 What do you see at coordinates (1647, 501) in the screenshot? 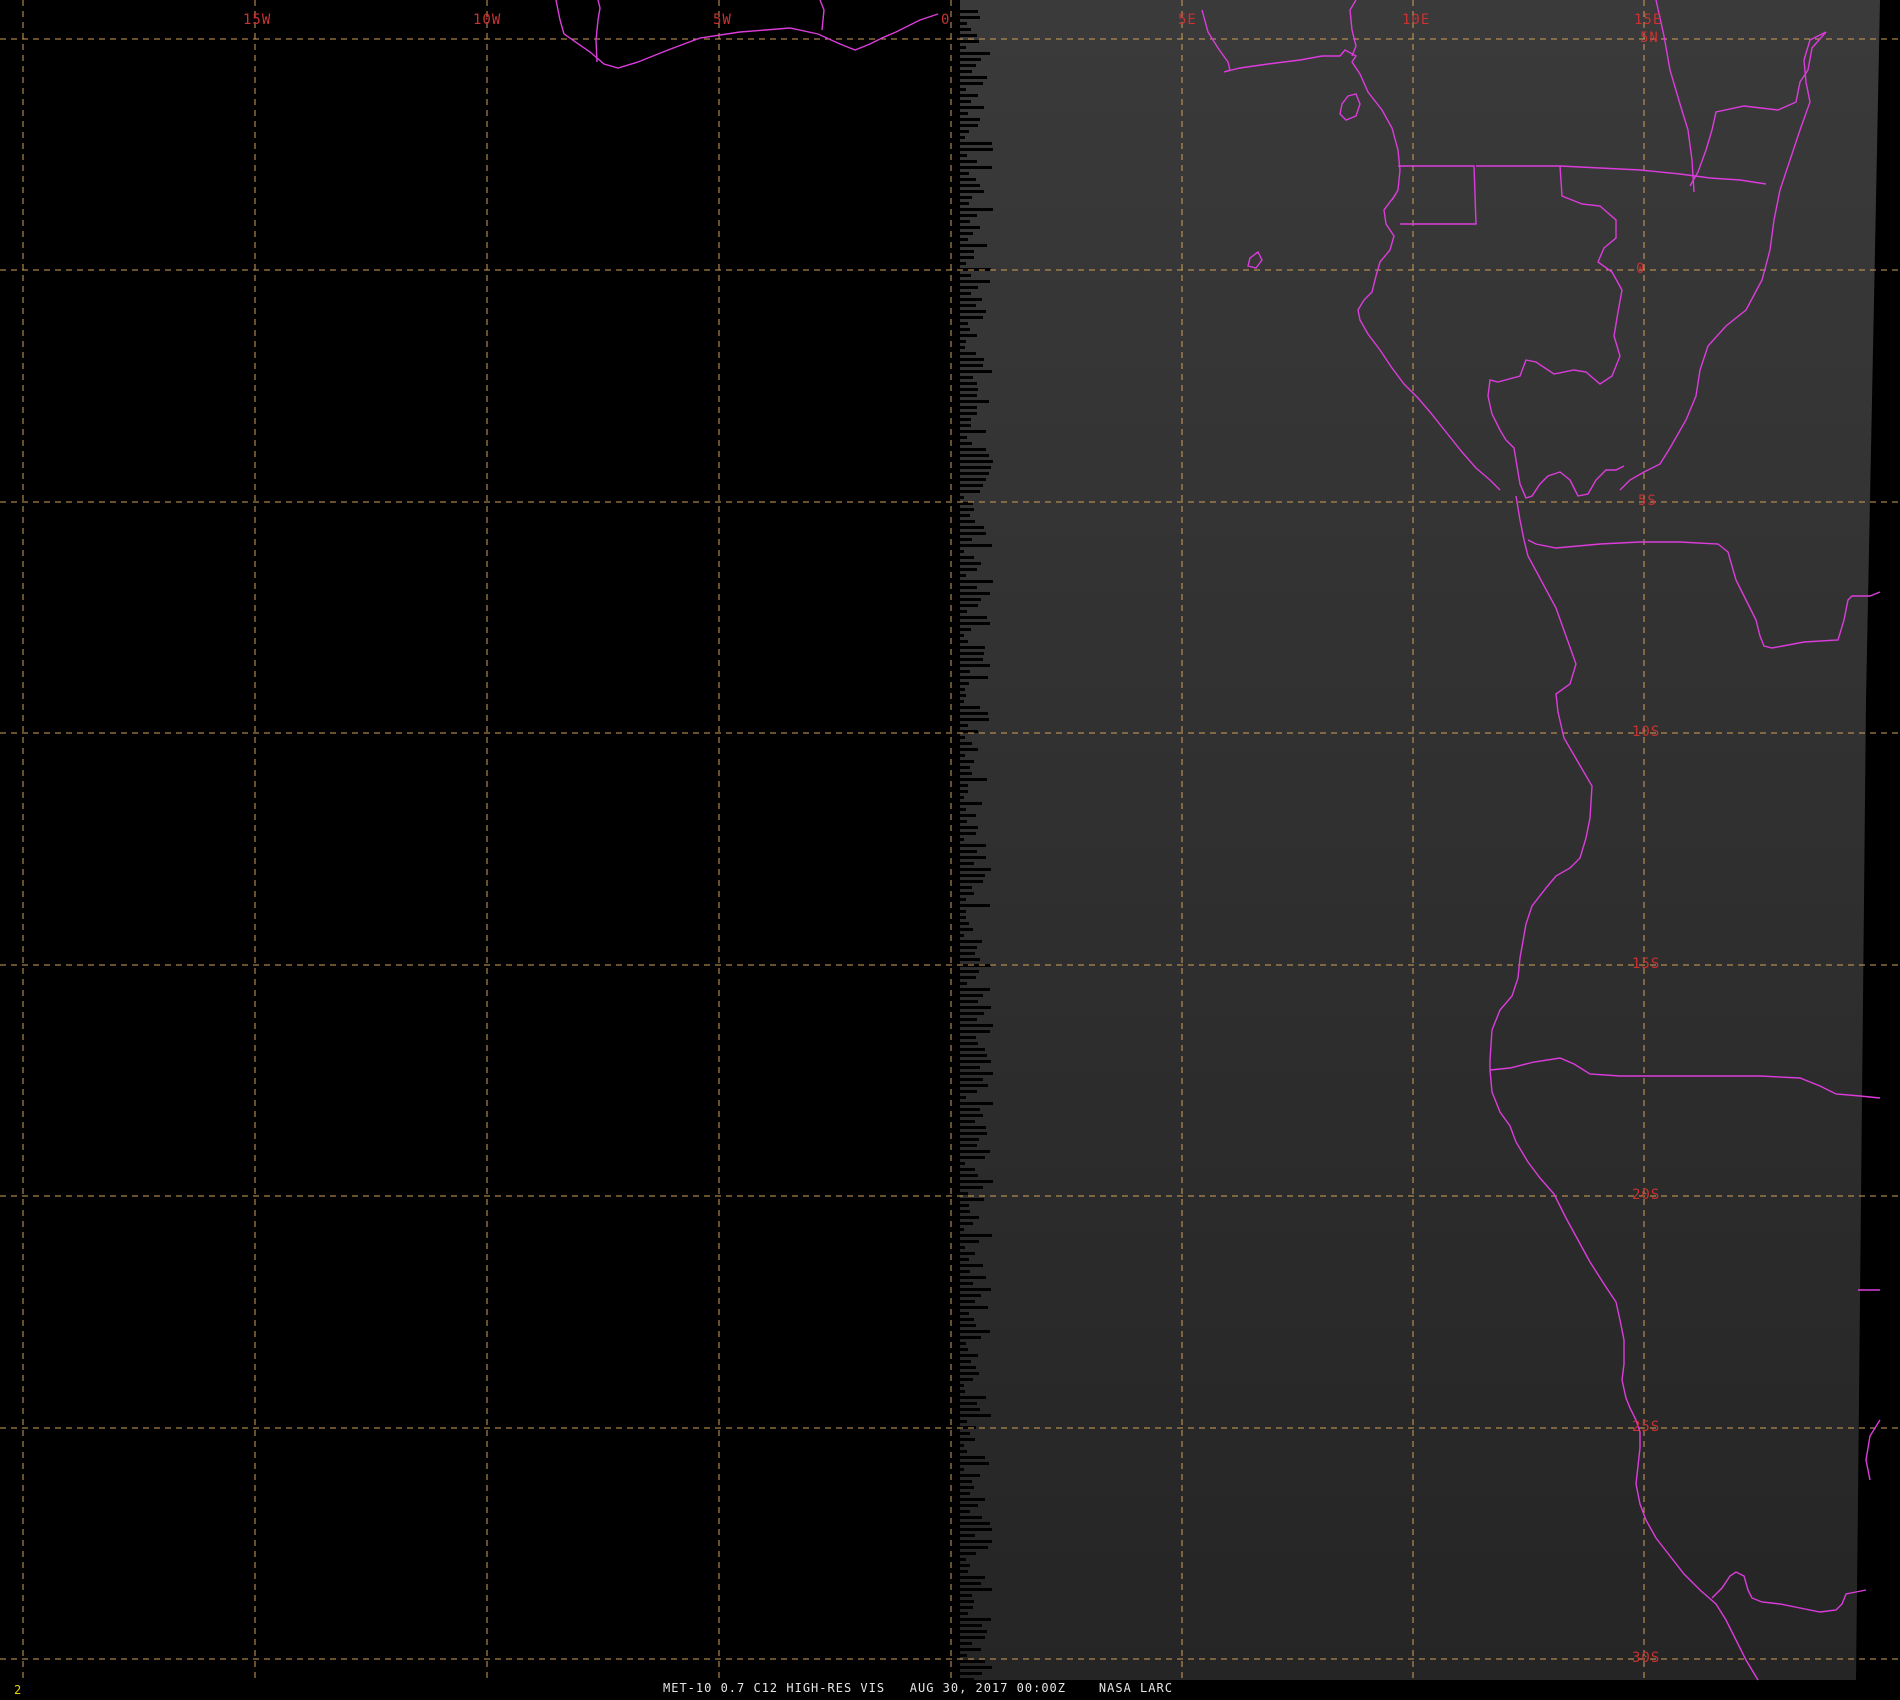
I see `lat-label-5s: 5S` at bounding box center [1647, 501].